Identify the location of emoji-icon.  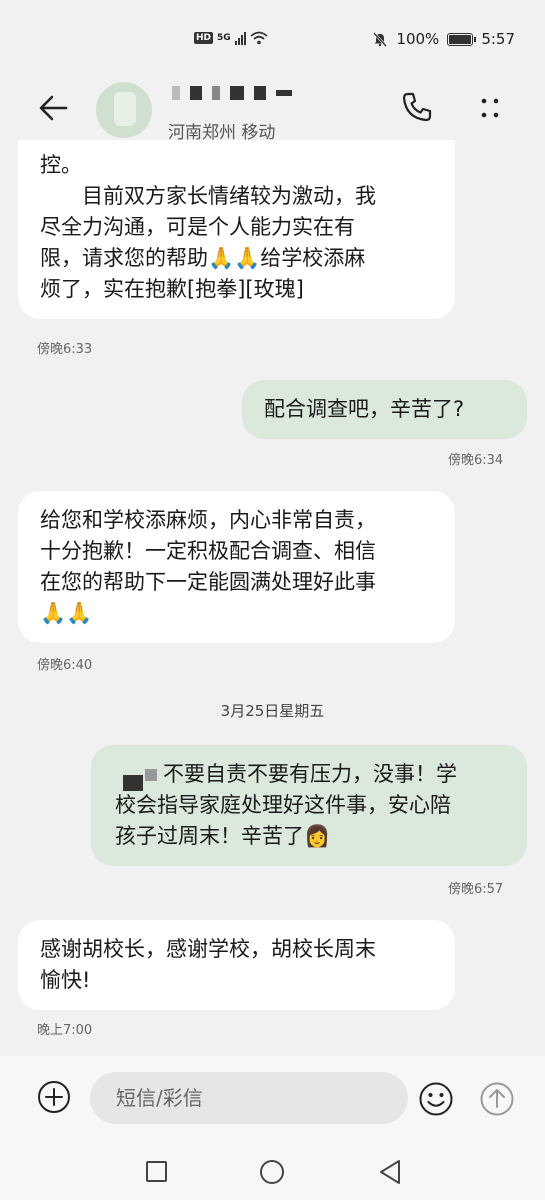
(436, 1099).